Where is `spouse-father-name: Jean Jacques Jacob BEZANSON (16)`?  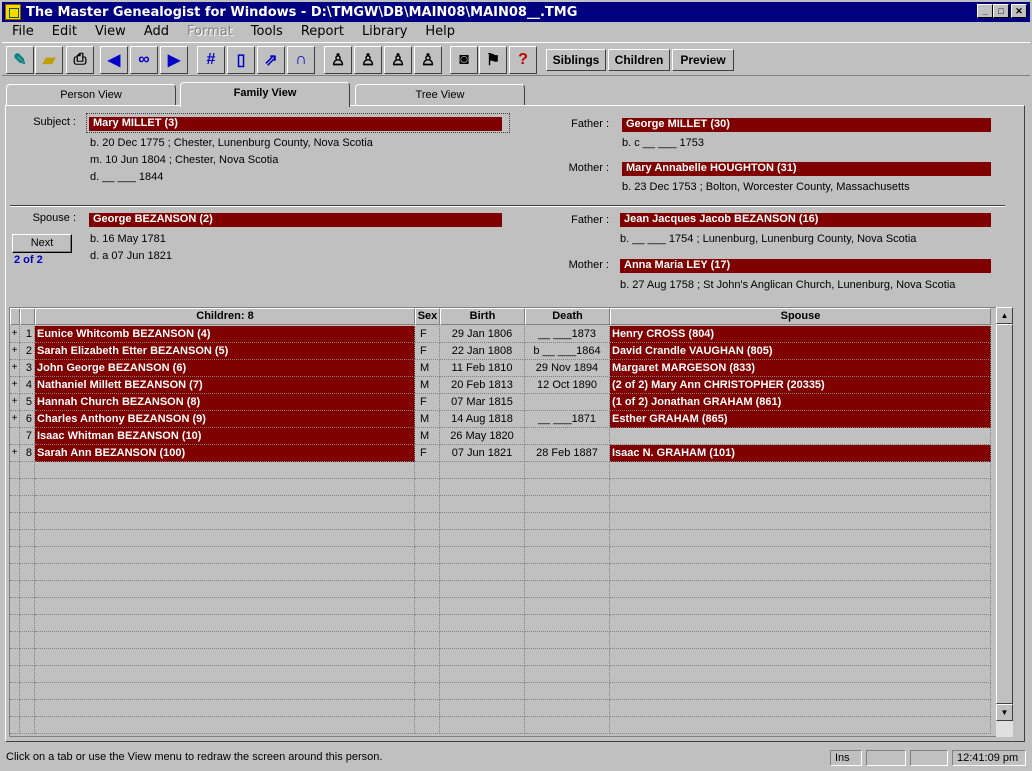
spouse-father-name: Jean Jacques Jacob BEZANSON (16) is located at coordinates (805, 220).